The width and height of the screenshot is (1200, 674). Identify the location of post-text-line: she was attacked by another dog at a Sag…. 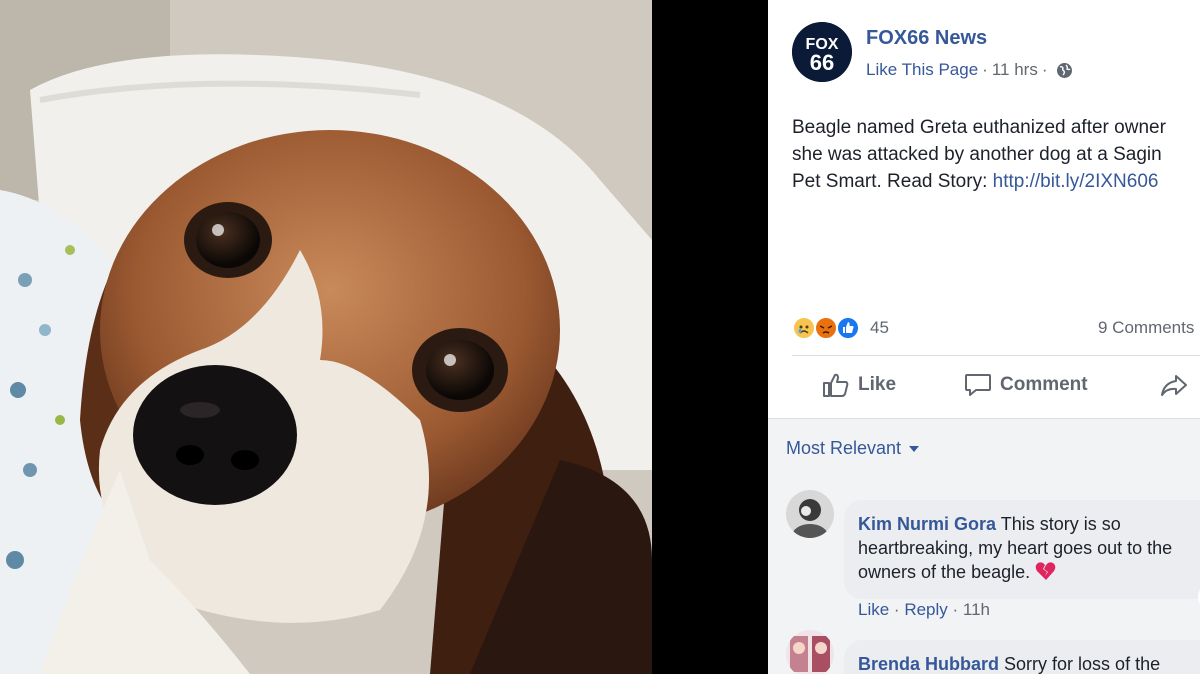
(977, 154).